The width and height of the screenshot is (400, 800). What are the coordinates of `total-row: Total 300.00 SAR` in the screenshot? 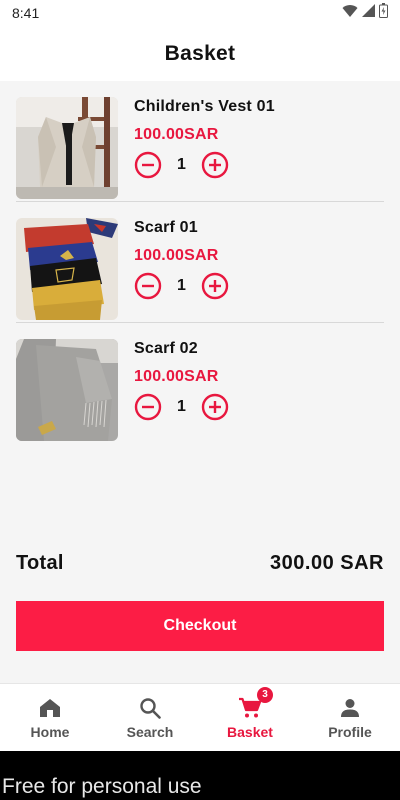 It's located at (200, 563).